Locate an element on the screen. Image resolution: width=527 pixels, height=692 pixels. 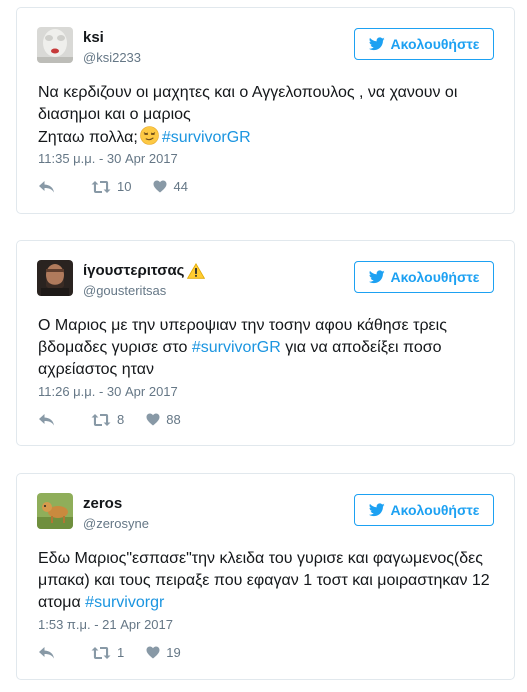
retweet-count: 8 is located at coordinates (121, 419).